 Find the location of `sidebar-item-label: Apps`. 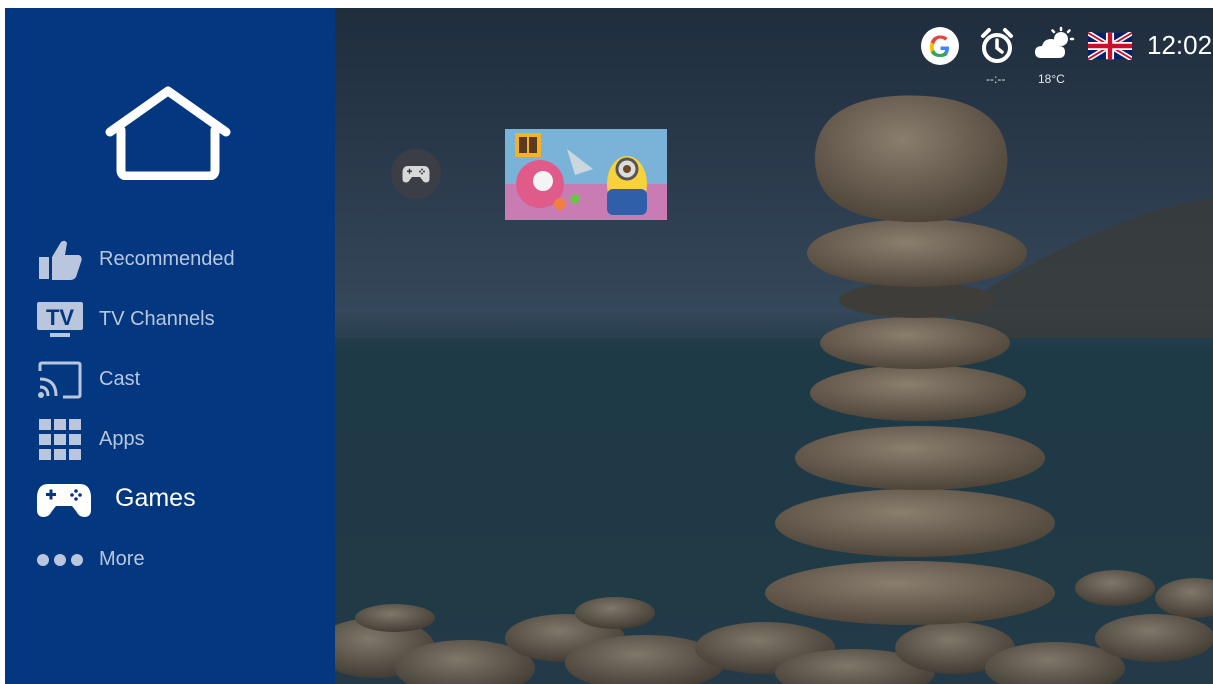

sidebar-item-label: Apps is located at coordinates (122, 439).